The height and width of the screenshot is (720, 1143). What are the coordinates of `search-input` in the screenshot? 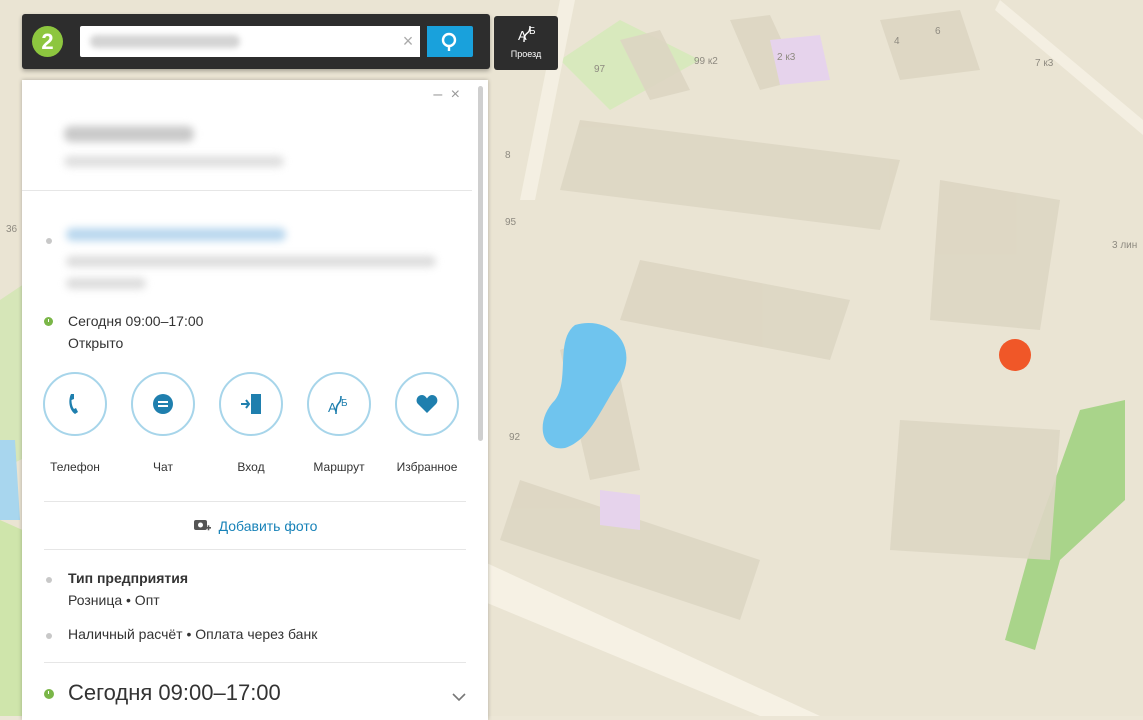 It's located at (250, 41).